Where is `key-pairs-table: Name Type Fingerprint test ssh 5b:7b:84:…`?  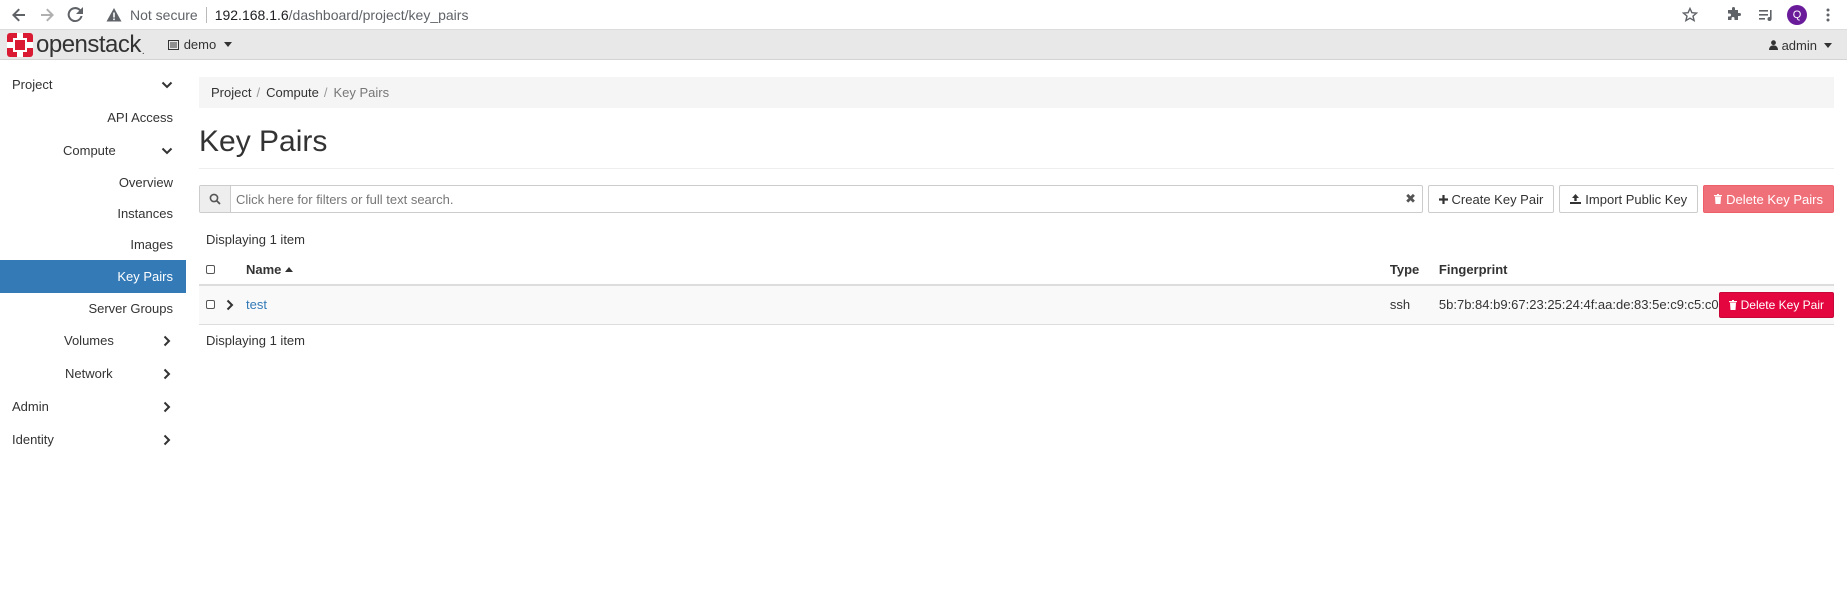
key-pairs-table: Name Type Fingerprint test ssh 5b:7b:84:… is located at coordinates (1016, 290).